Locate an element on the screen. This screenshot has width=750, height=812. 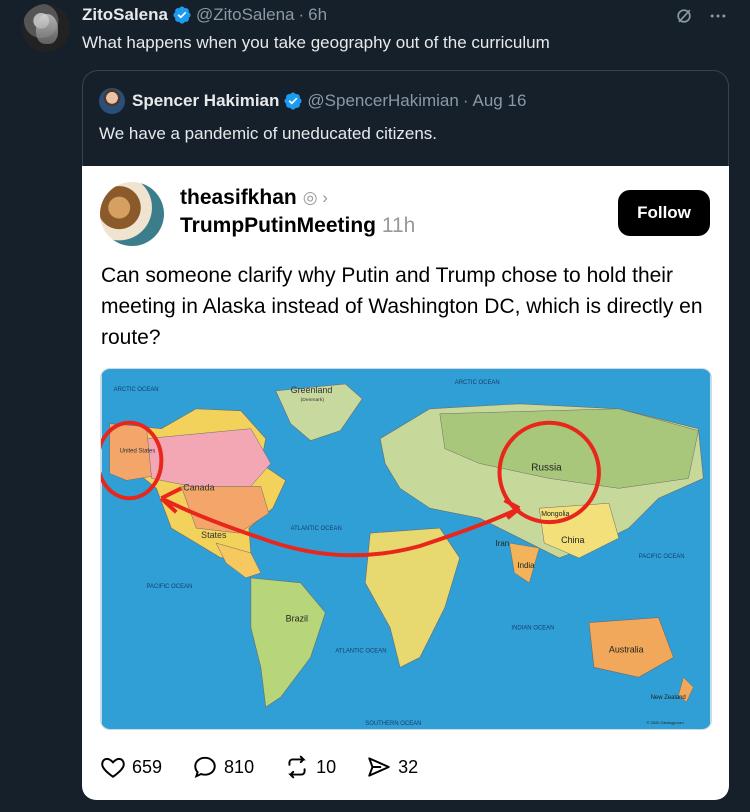
share-stat: 32 is located at coordinates (392, 767).